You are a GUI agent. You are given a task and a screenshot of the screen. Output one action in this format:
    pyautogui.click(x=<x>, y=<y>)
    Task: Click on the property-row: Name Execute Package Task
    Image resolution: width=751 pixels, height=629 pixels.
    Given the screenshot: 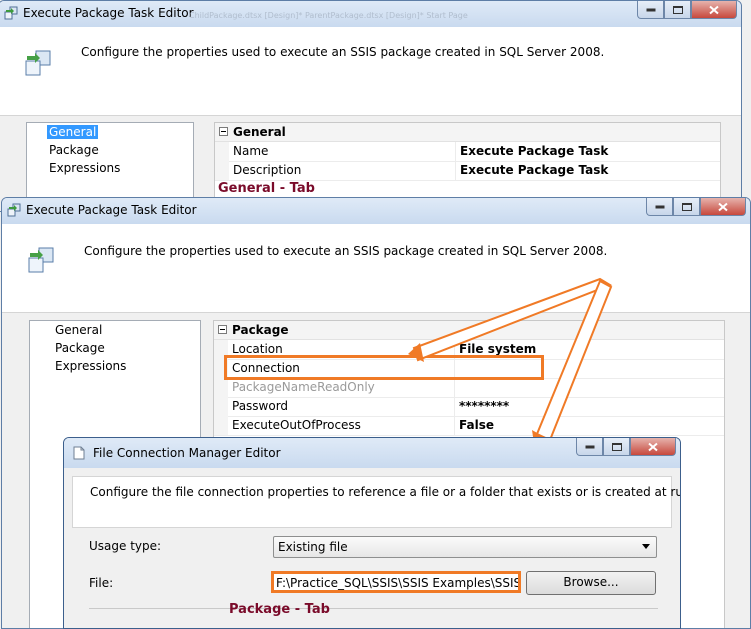 What is the action you would take?
    pyautogui.click(x=467, y=152)
    